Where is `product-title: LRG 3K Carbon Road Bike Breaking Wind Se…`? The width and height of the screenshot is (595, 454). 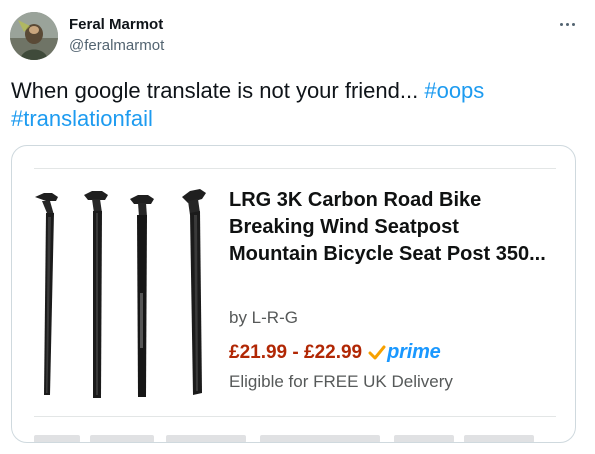
product-title: LRG 3K Carbon Road Bike Breaking Wind Se… is located at coordinates (389, 227).